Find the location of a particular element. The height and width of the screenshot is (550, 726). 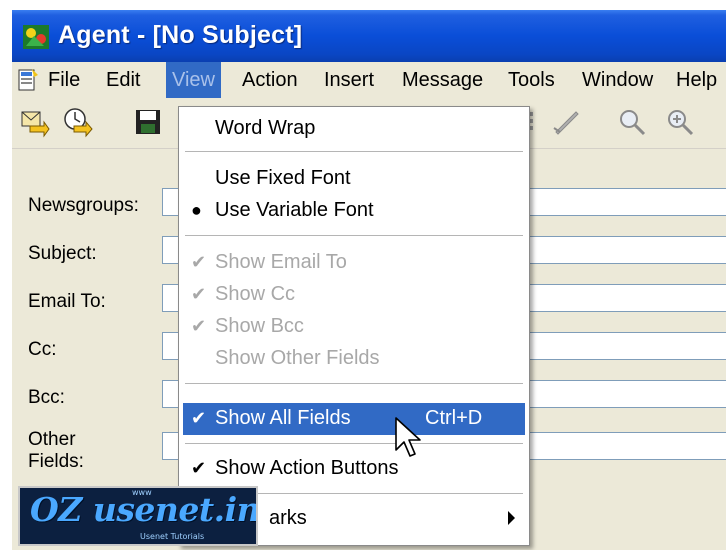

menu-item-use-fixed-font: Use Fixed Font is located at coordinates (354, 179).